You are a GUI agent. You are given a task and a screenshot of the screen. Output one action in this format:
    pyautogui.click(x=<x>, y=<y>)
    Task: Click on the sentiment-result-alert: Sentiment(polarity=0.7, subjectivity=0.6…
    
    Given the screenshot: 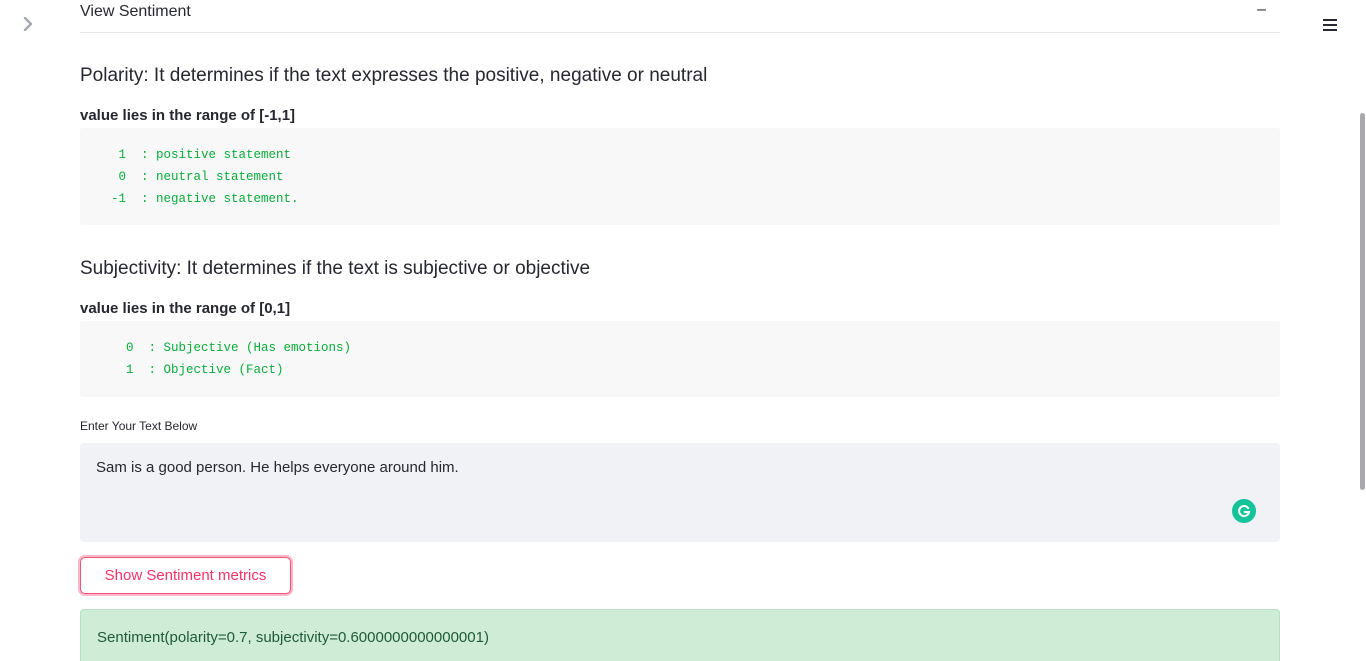 What is the action you would take?
    pyautogui.click(x=680, y=635)
    